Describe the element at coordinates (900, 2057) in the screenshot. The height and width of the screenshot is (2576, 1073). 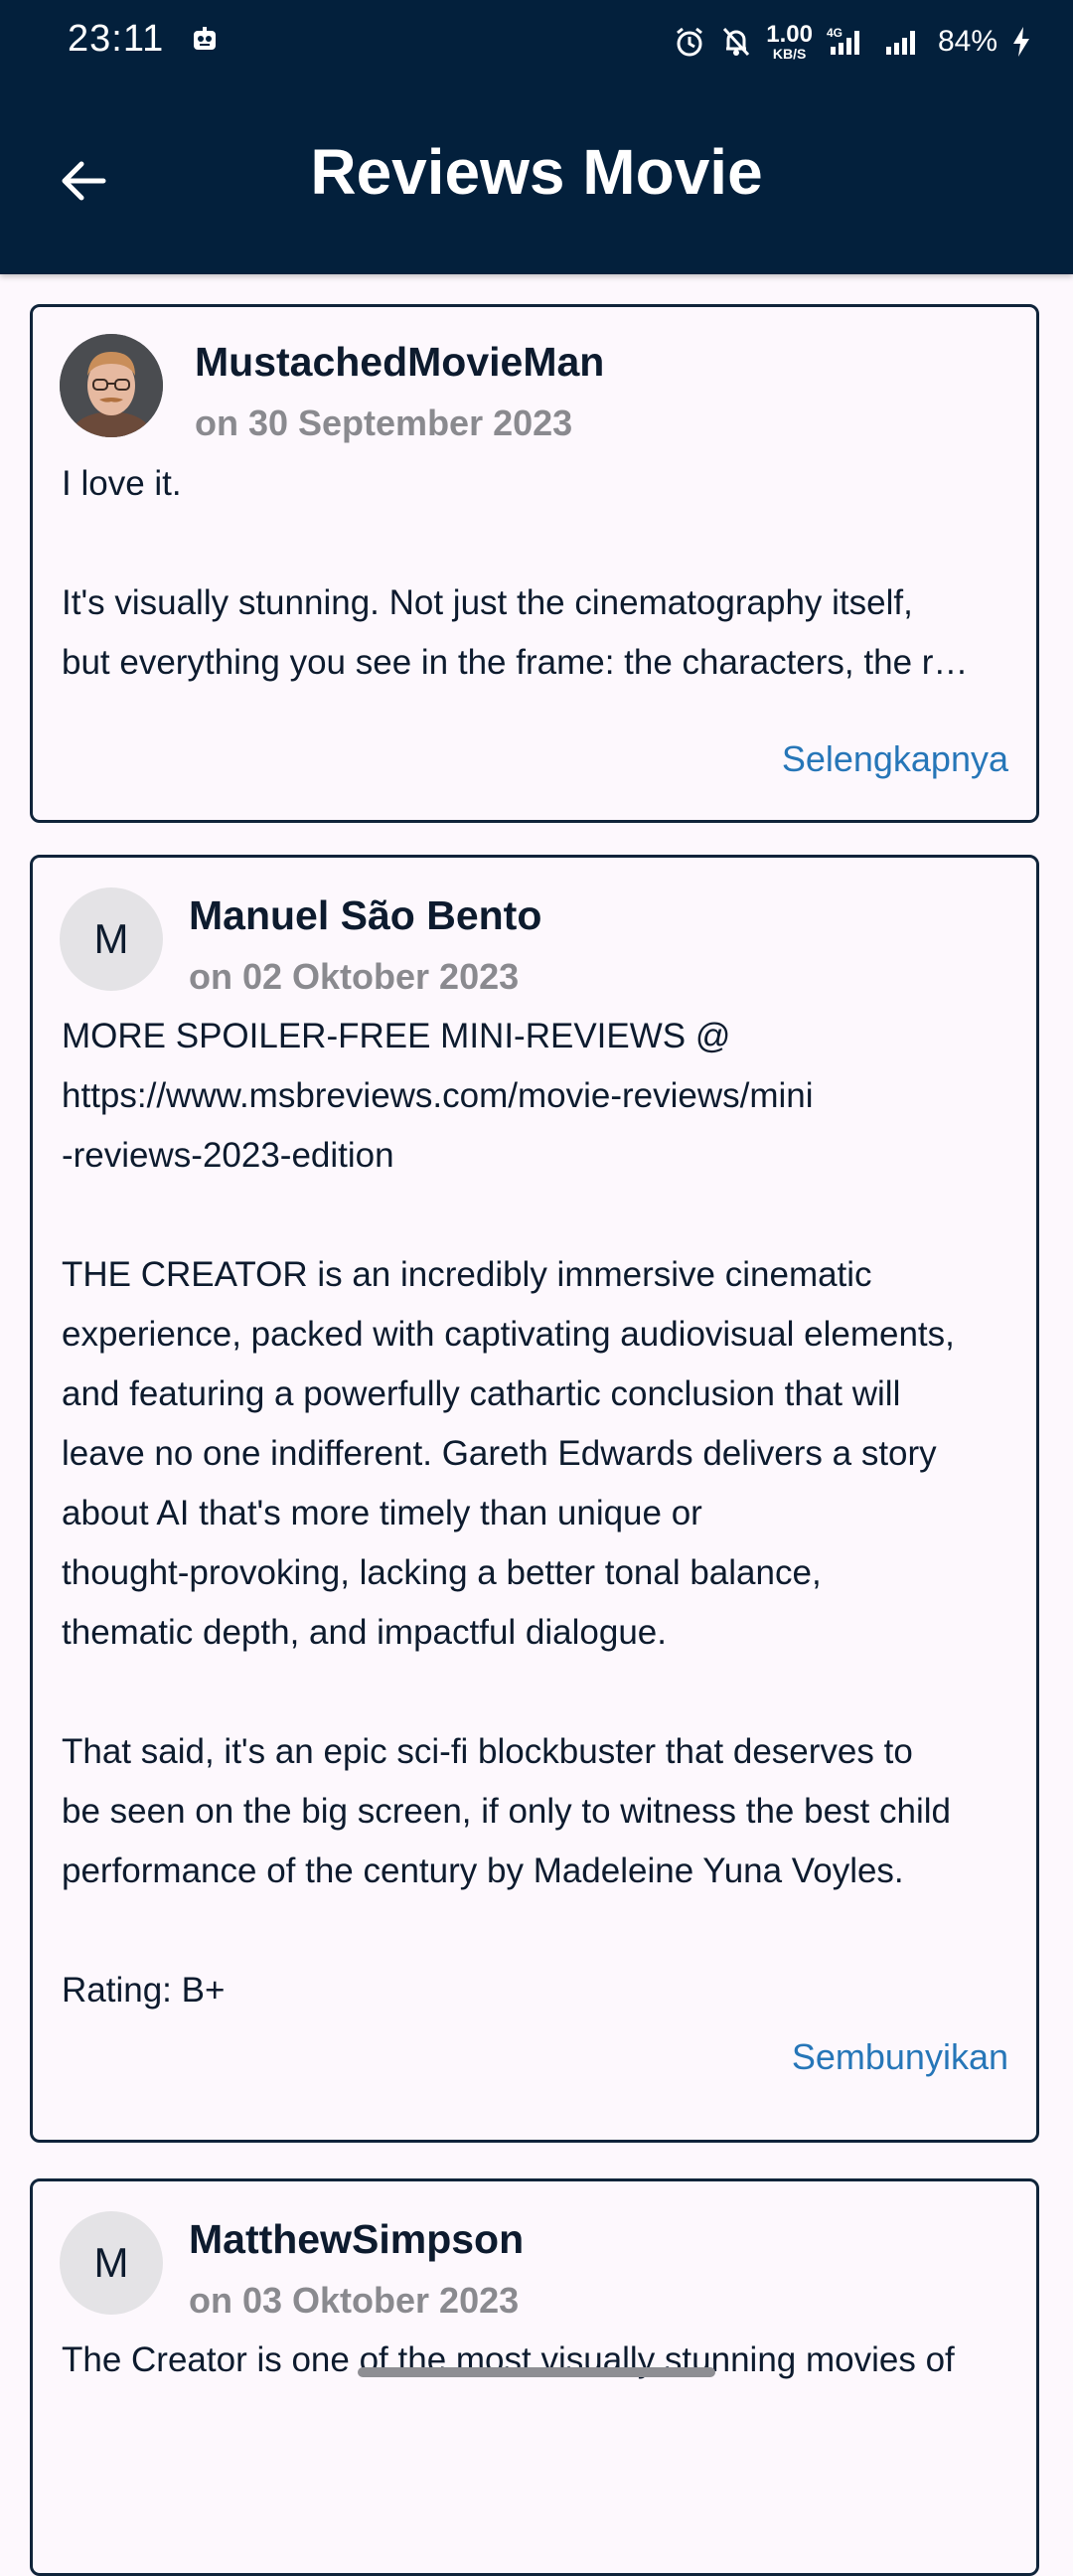
I see `show-less-link: Sembunyikan` at that location.